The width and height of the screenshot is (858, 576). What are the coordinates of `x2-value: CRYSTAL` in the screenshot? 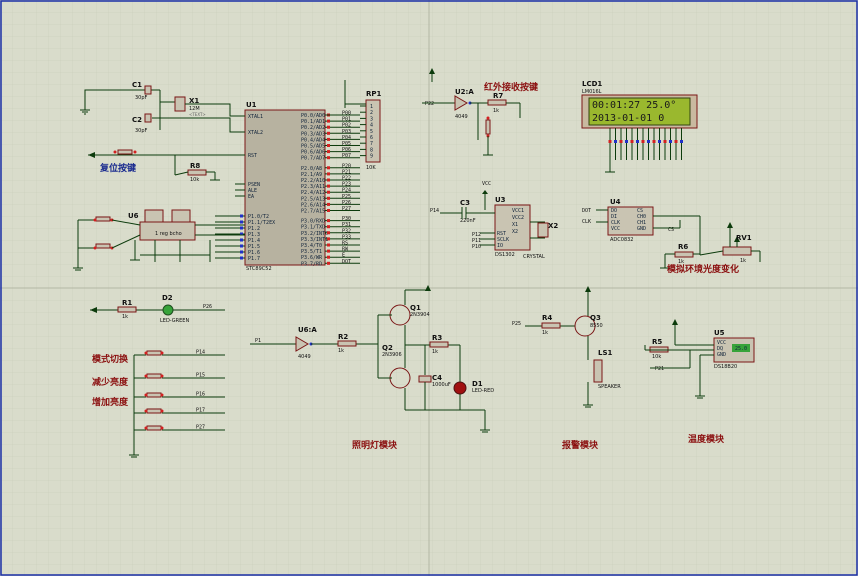 It's located at (534, 257).